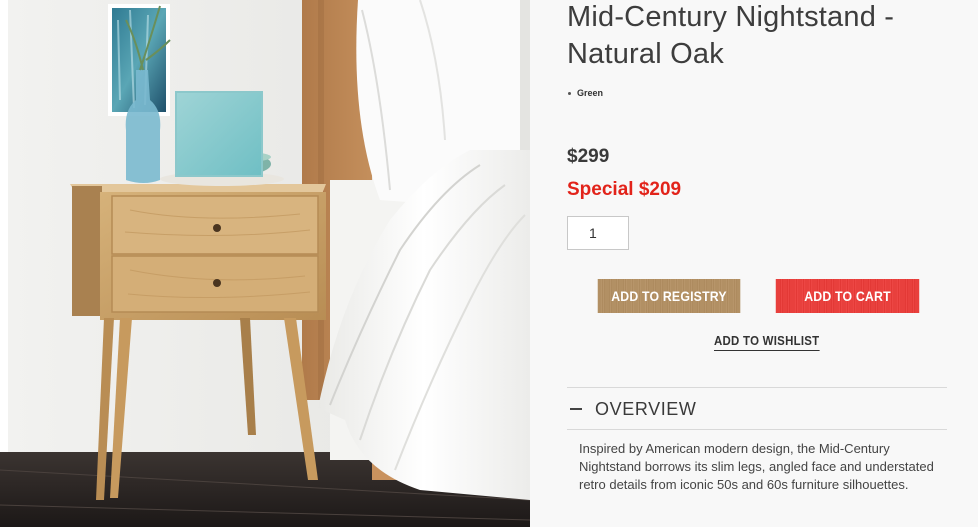  Describe the element at coordinates (576, 409) in the screenshot. I see `minus-icon` at that location.